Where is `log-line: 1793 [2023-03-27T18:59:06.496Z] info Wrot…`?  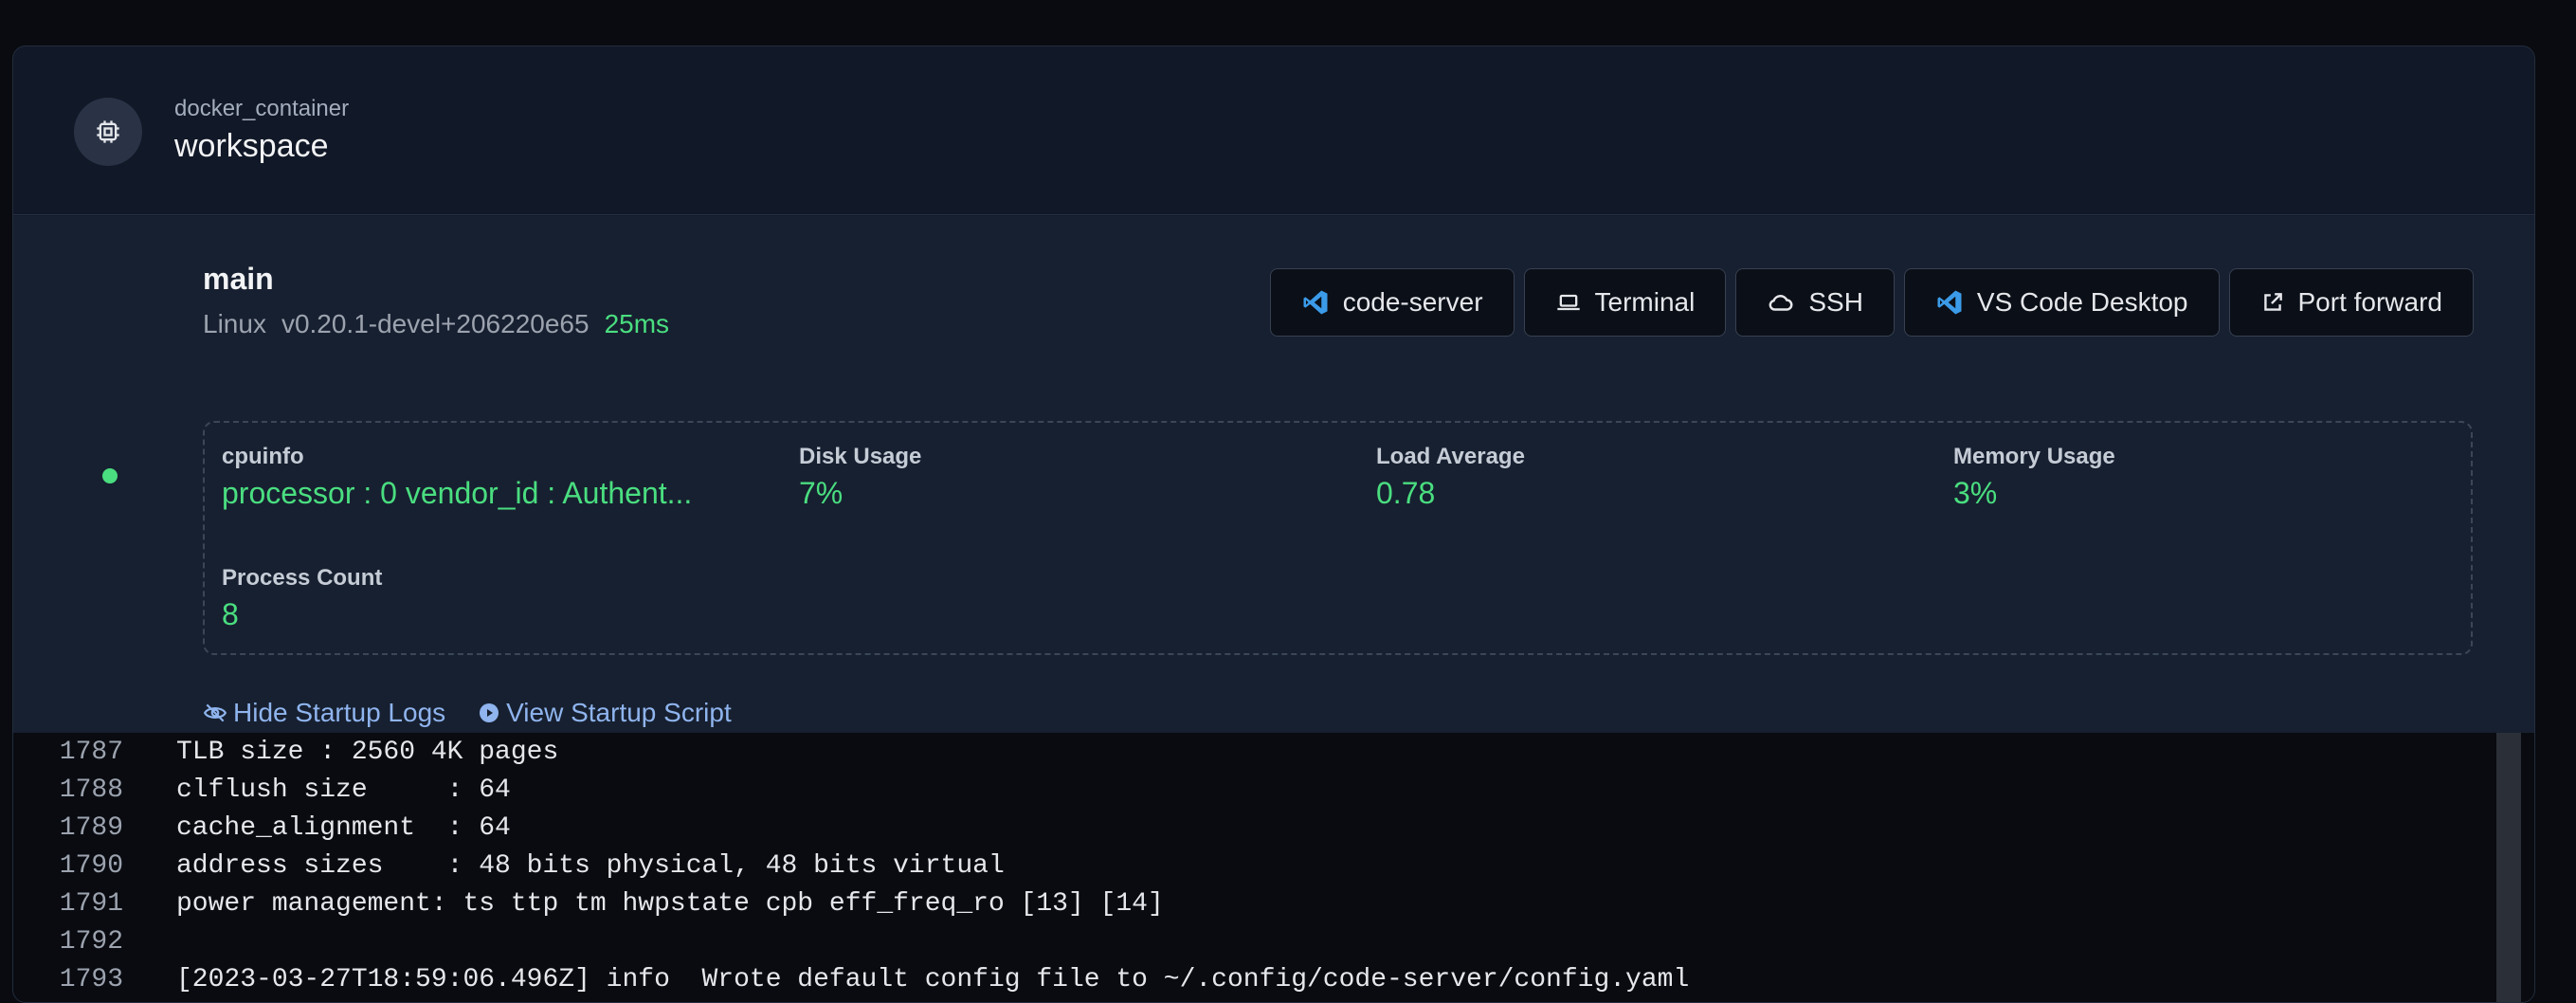 log-line: 1793 [2023-03-27T18:59:06.496Z] info Wrot… is located at coordinates (851, 979).